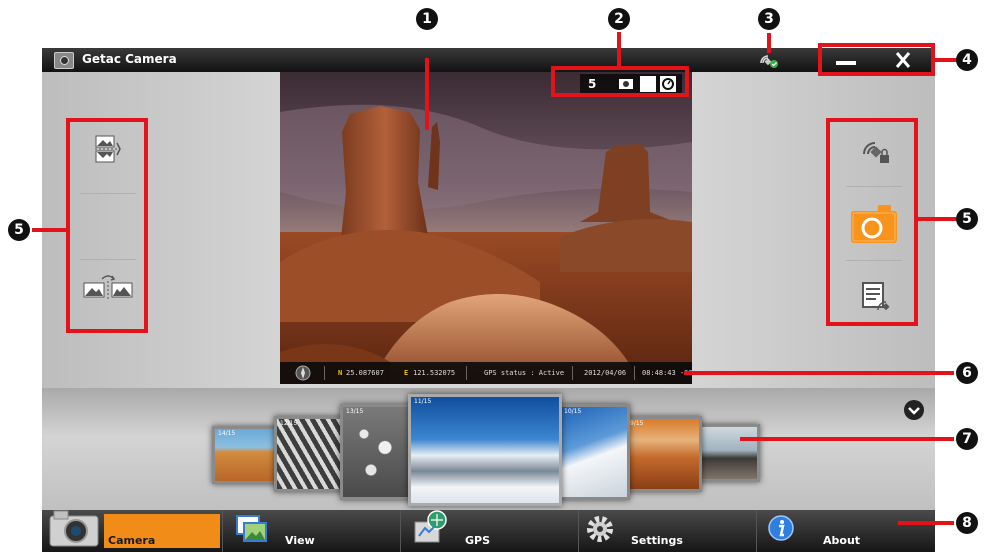  I want to click on tab-about: About, so click(845, 531).